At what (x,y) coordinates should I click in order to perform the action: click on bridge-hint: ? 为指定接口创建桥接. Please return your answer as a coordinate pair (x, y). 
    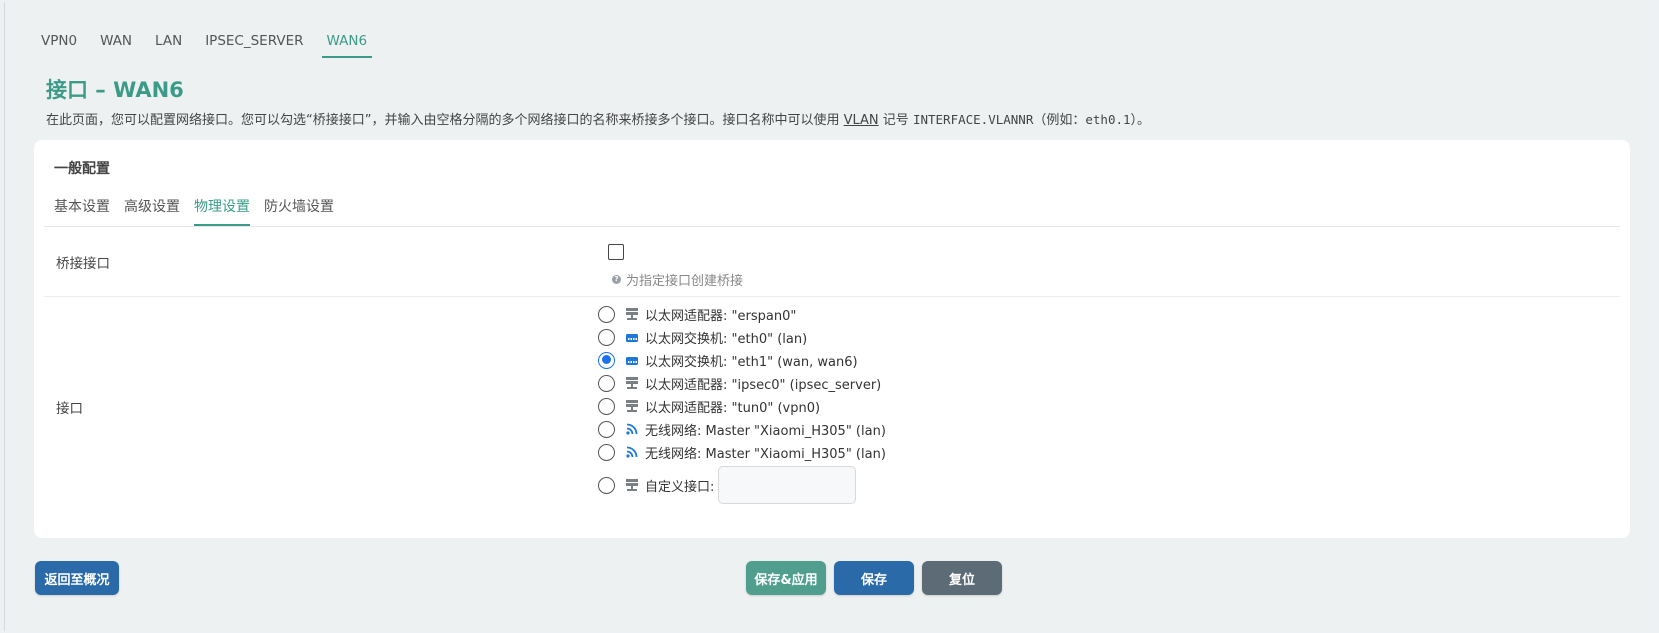
    Looking at the image, I should click on (677, 279).